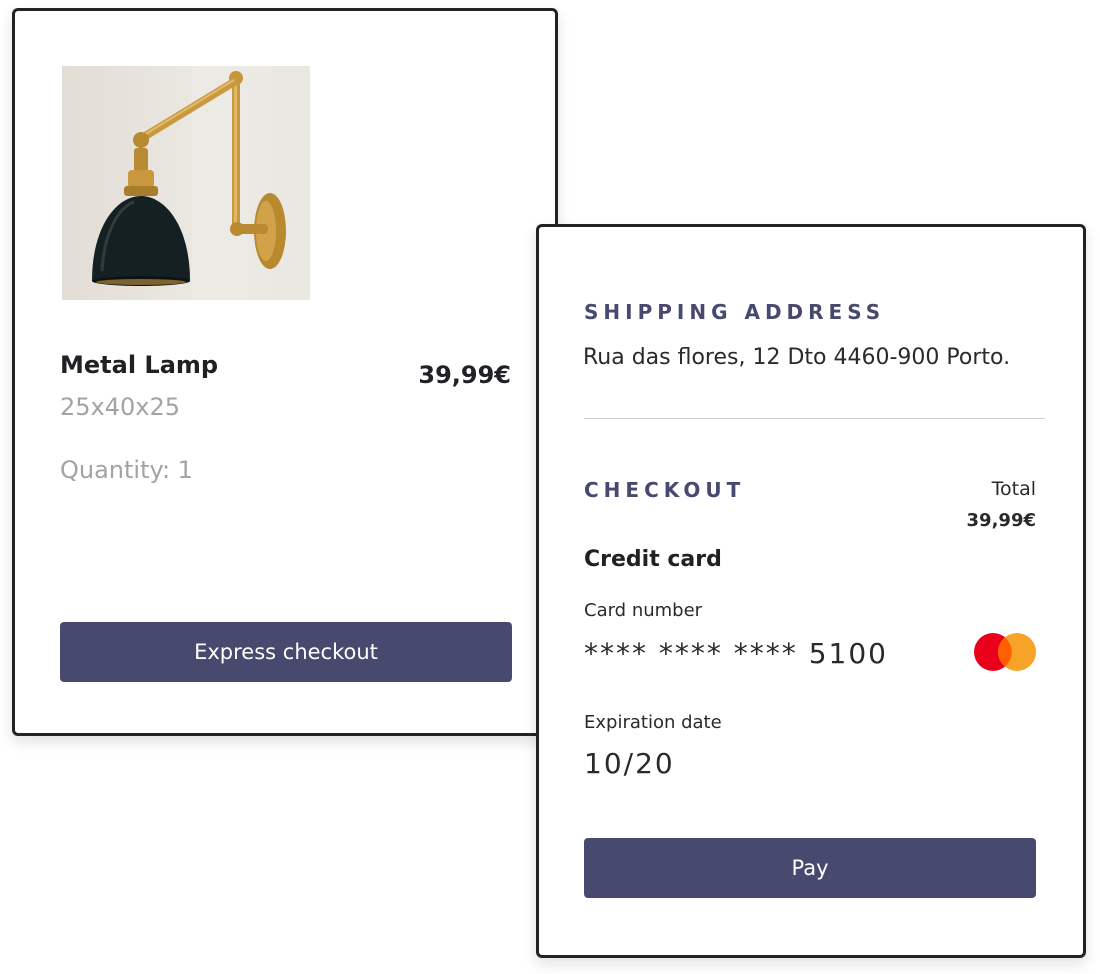  Describe the element at coordinates (665, 490) in the screenshot. I see `checkout-title: CHECKOUT` at that location.